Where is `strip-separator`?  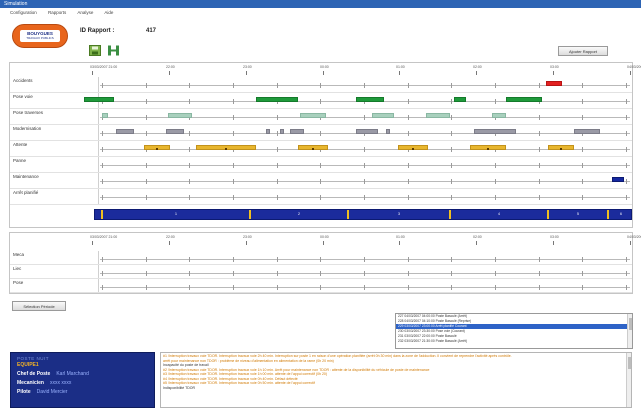
strip-separator is located at coordinates (348, 214).